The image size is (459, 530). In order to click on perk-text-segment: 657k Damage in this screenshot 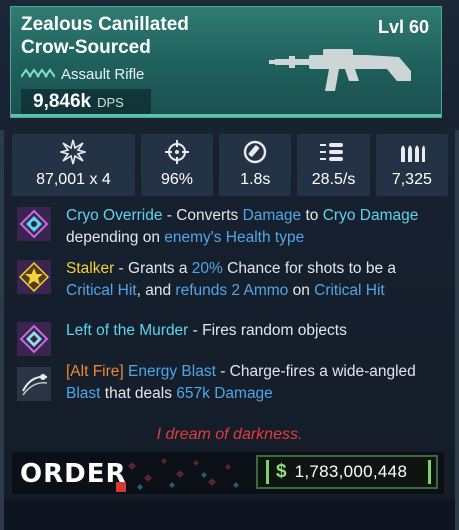, I will do `click(224, 393)`.